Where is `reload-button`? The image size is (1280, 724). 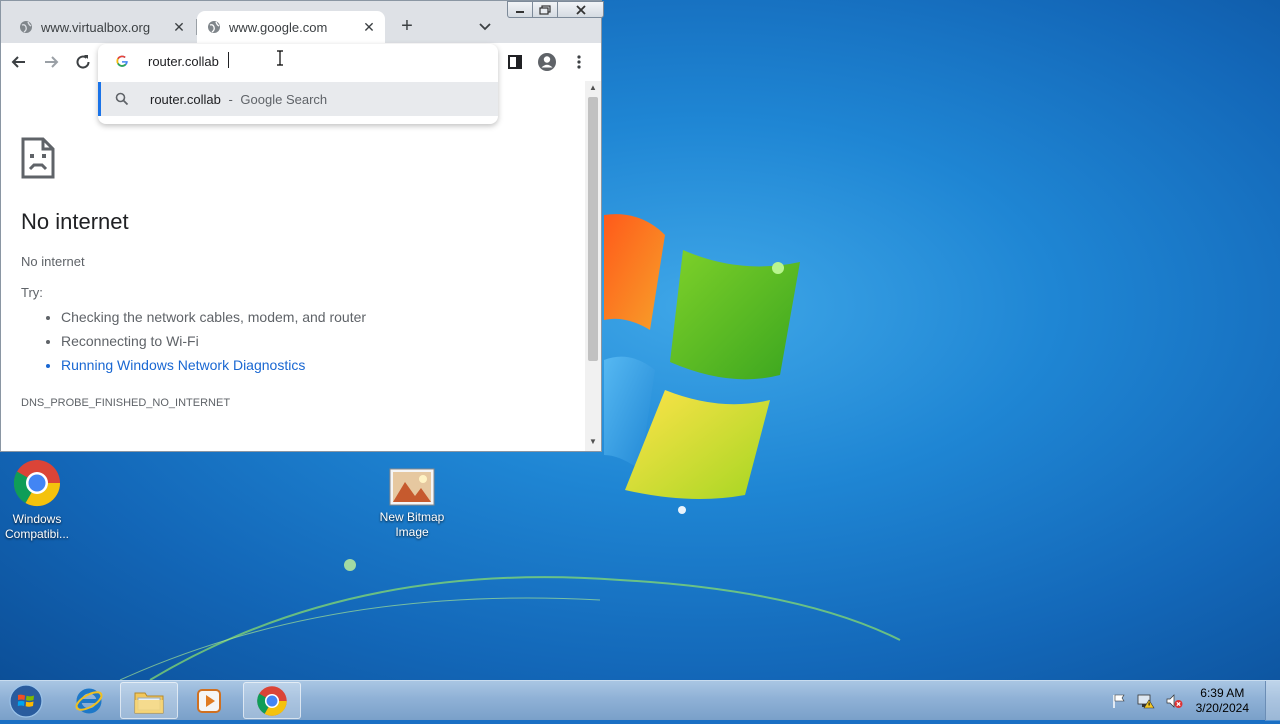 reload-button is located at coordinates (83, 62).